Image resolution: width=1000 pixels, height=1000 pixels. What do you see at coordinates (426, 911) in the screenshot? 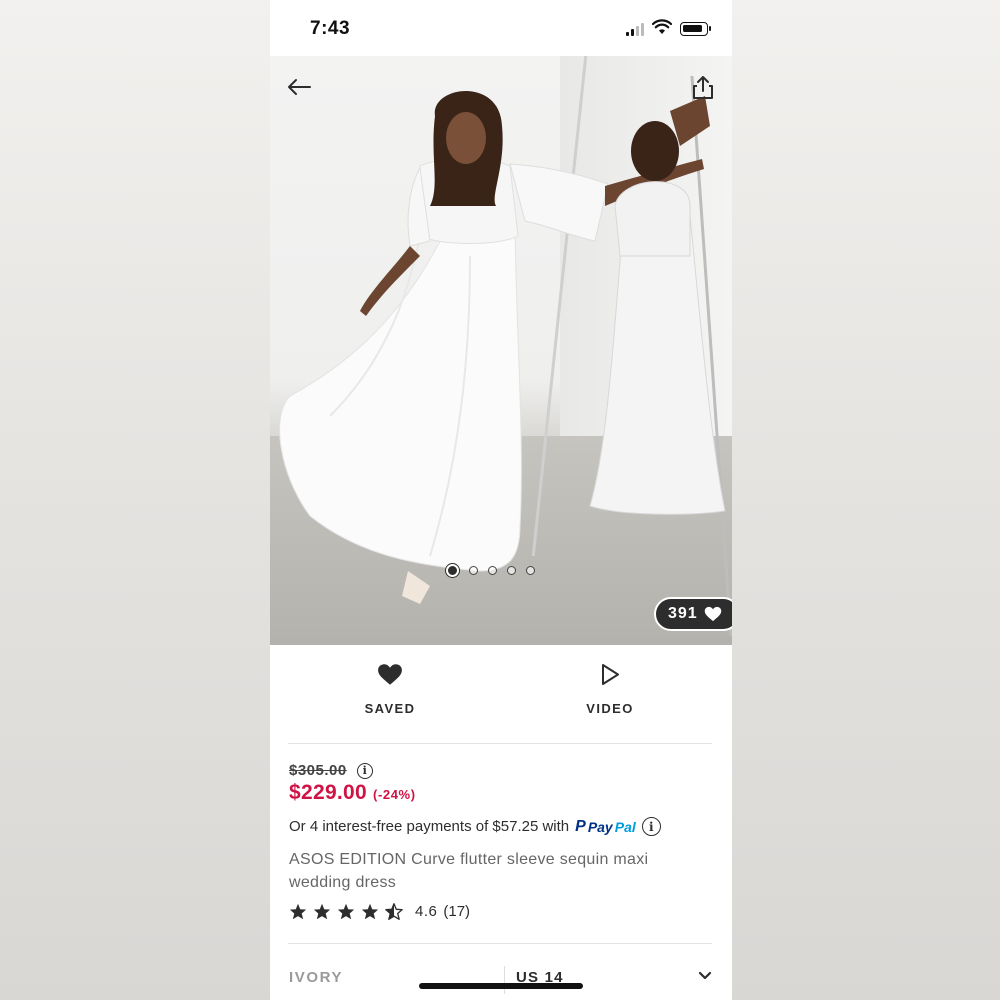
I see `rating-value: 4.6` at bounding box center [426, 911].